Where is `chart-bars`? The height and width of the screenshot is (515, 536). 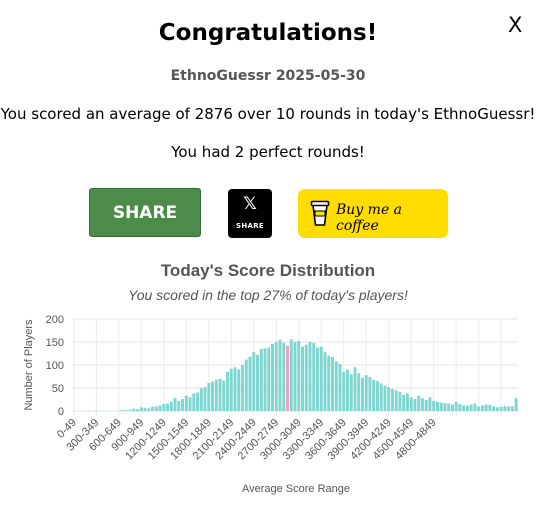
chart-bars is located at coordinates (302, 375).